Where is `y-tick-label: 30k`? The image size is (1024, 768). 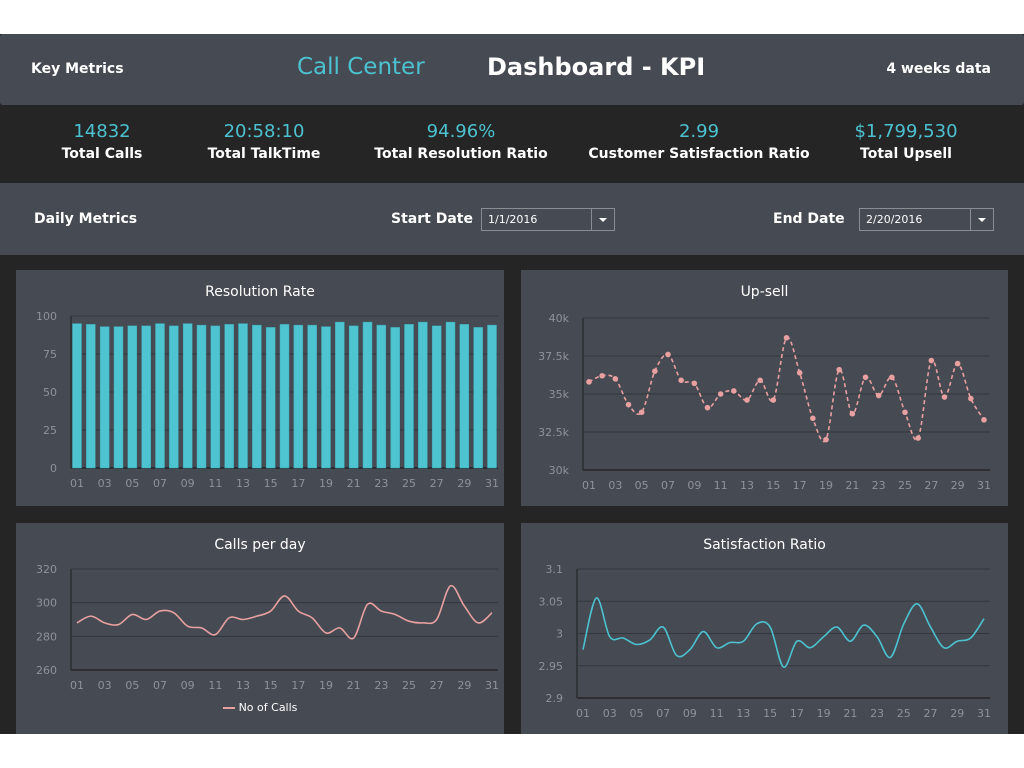
y-tick-label: 30k is located at coordinates (559, 470).